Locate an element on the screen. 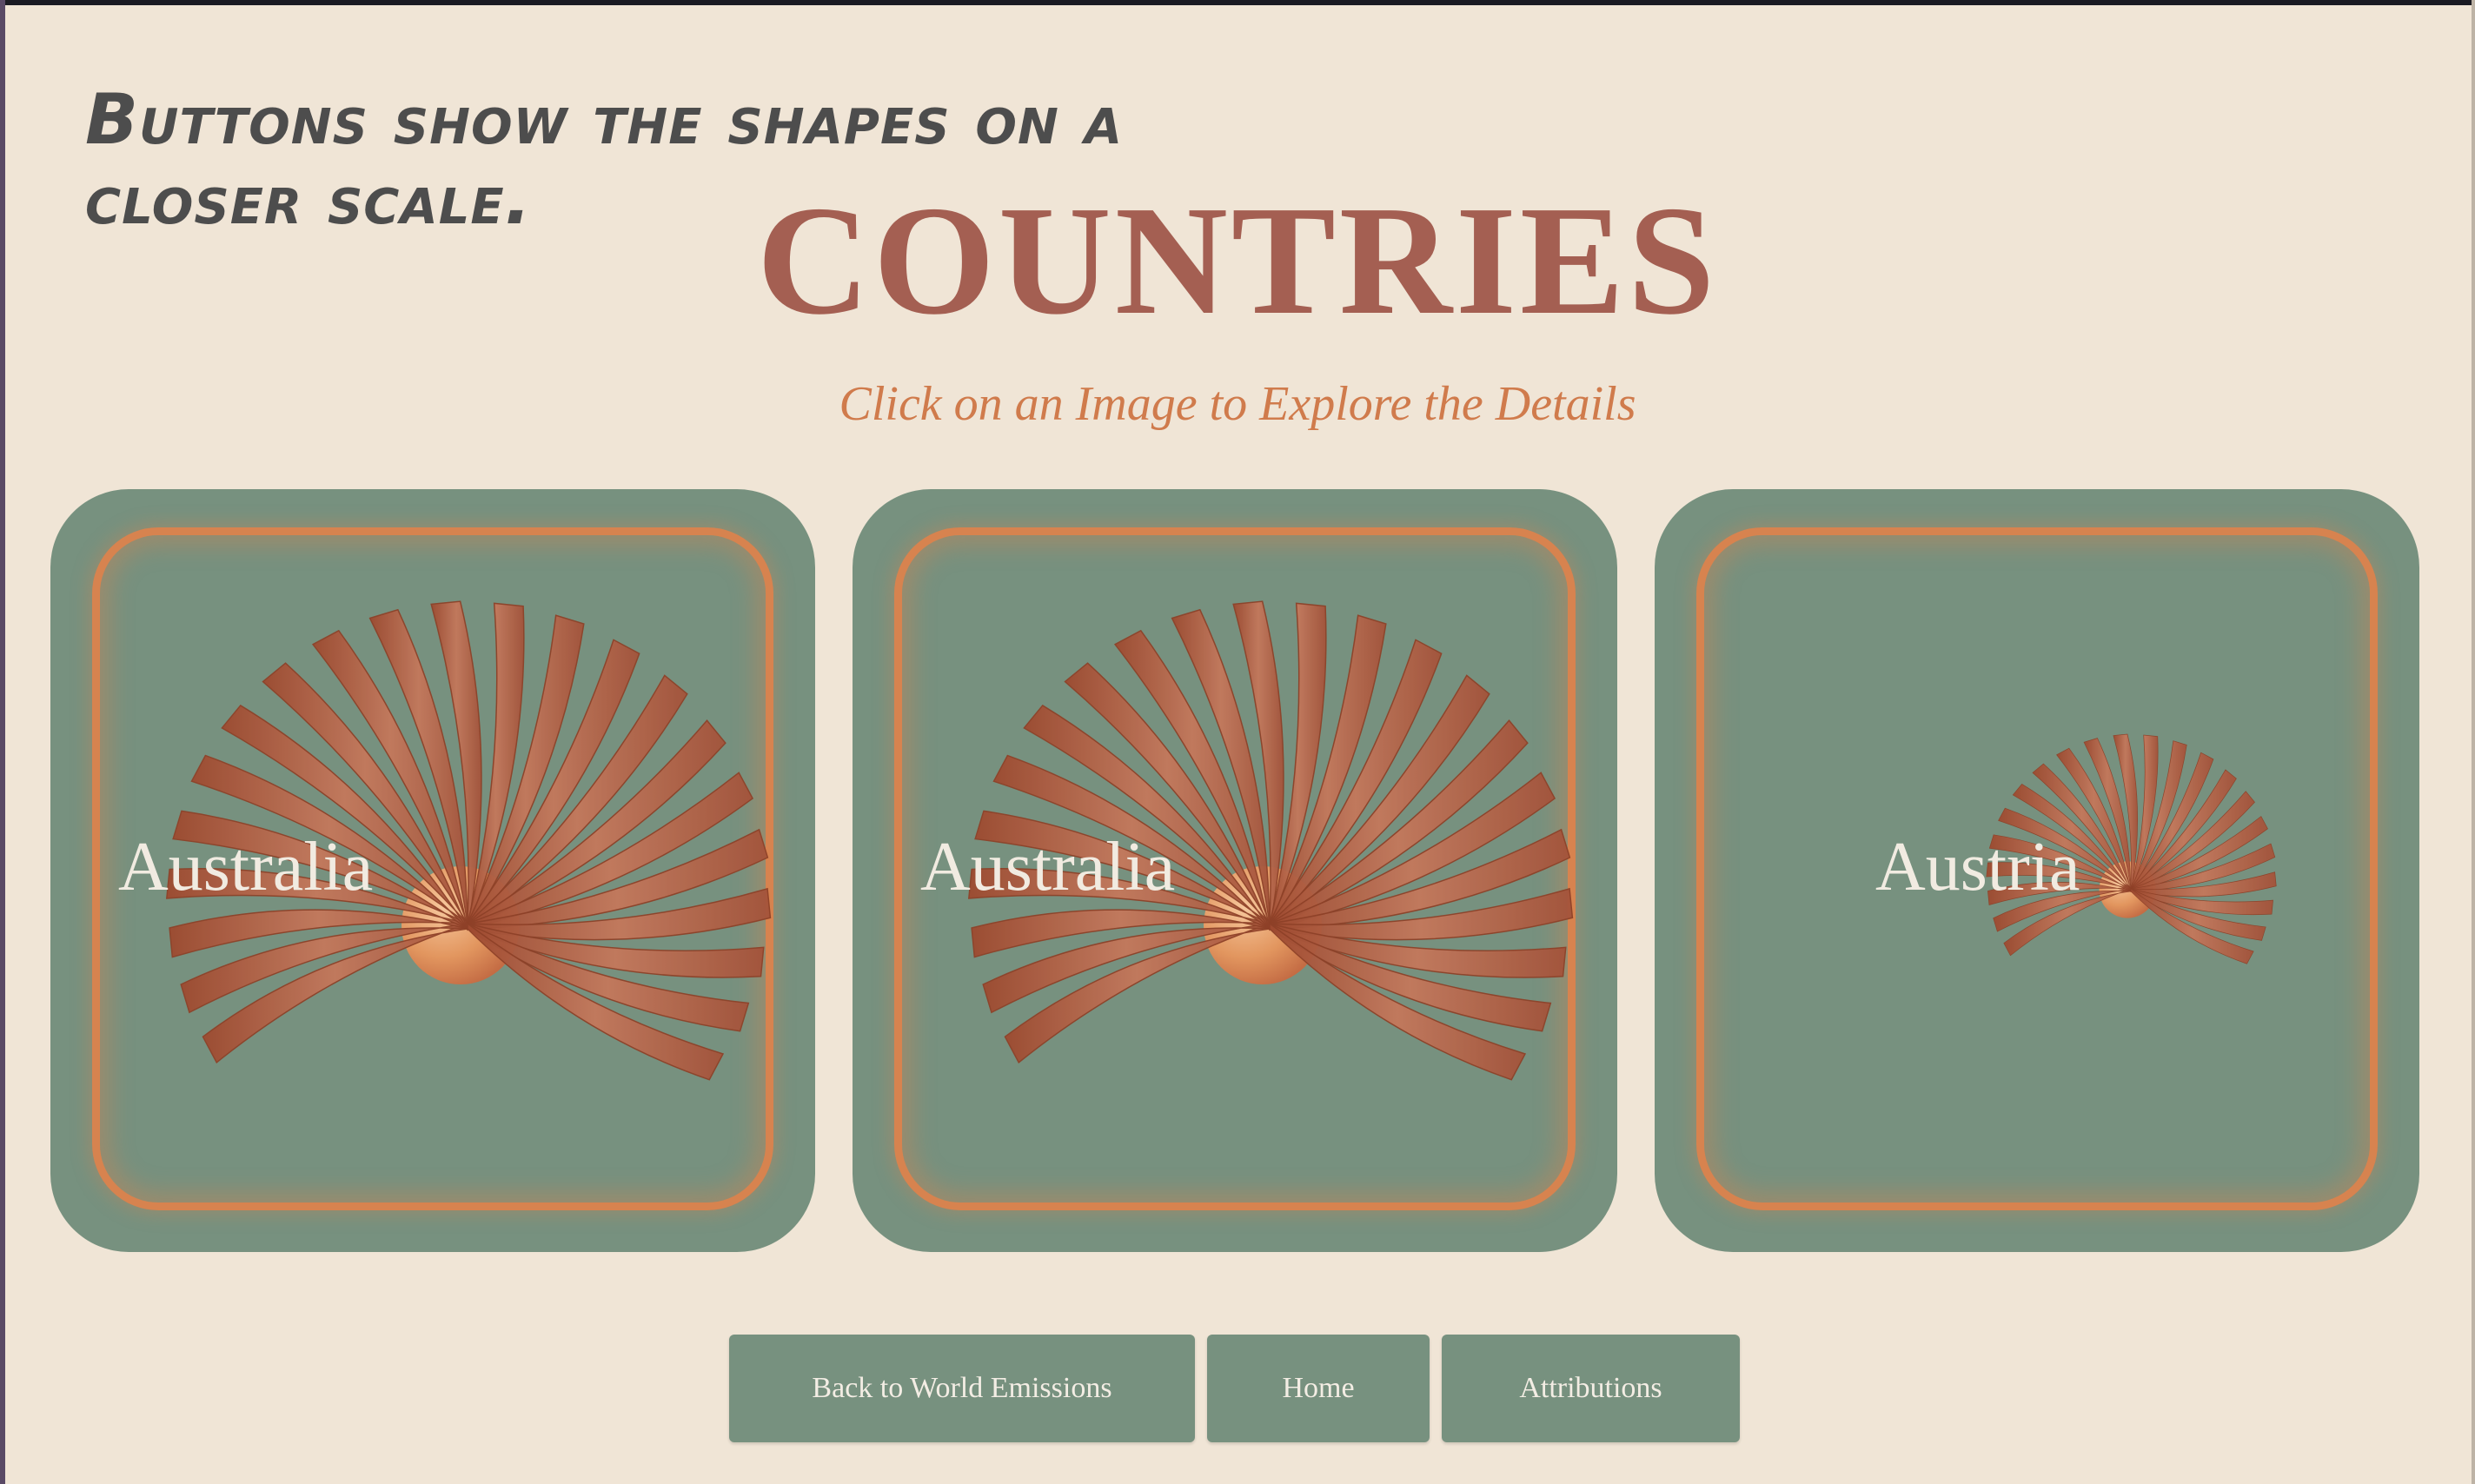  home-button: Home is located at coordinates (1318, 1388).